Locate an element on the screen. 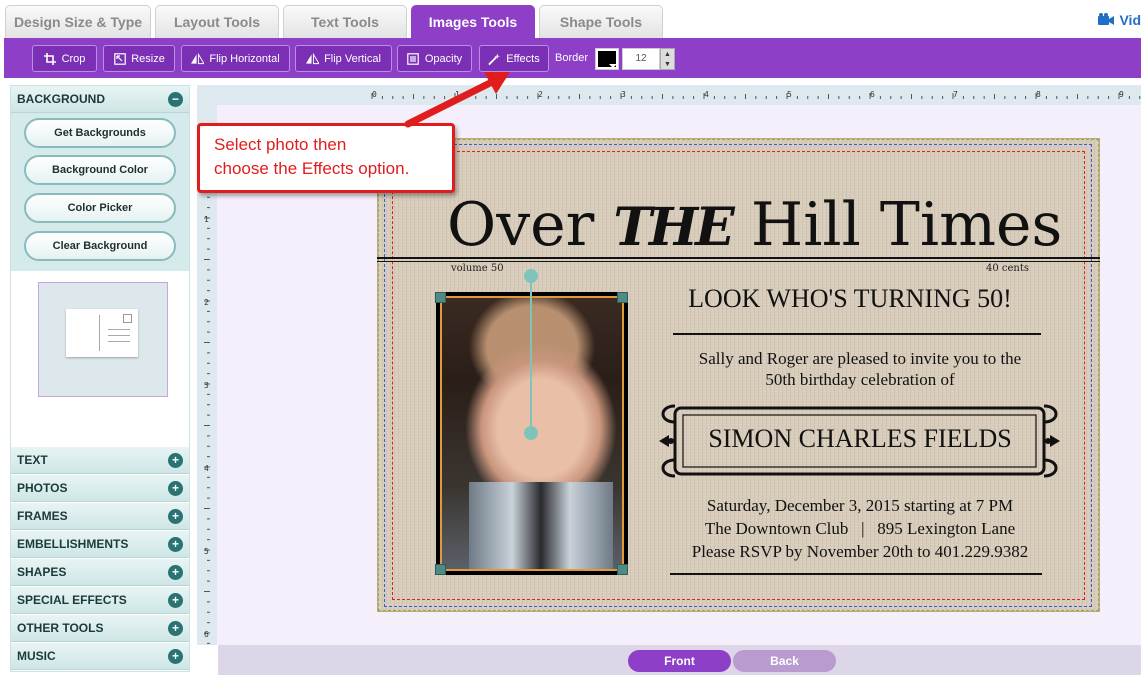  ruler-left-number: 1 is located at coordinates (206, 219).